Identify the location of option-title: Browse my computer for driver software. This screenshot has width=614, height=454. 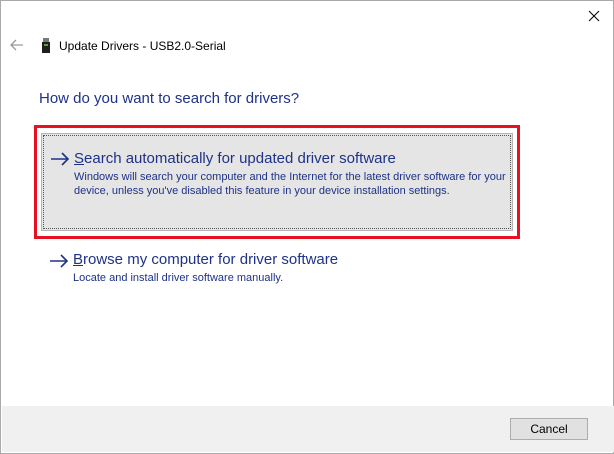
(205, 260).